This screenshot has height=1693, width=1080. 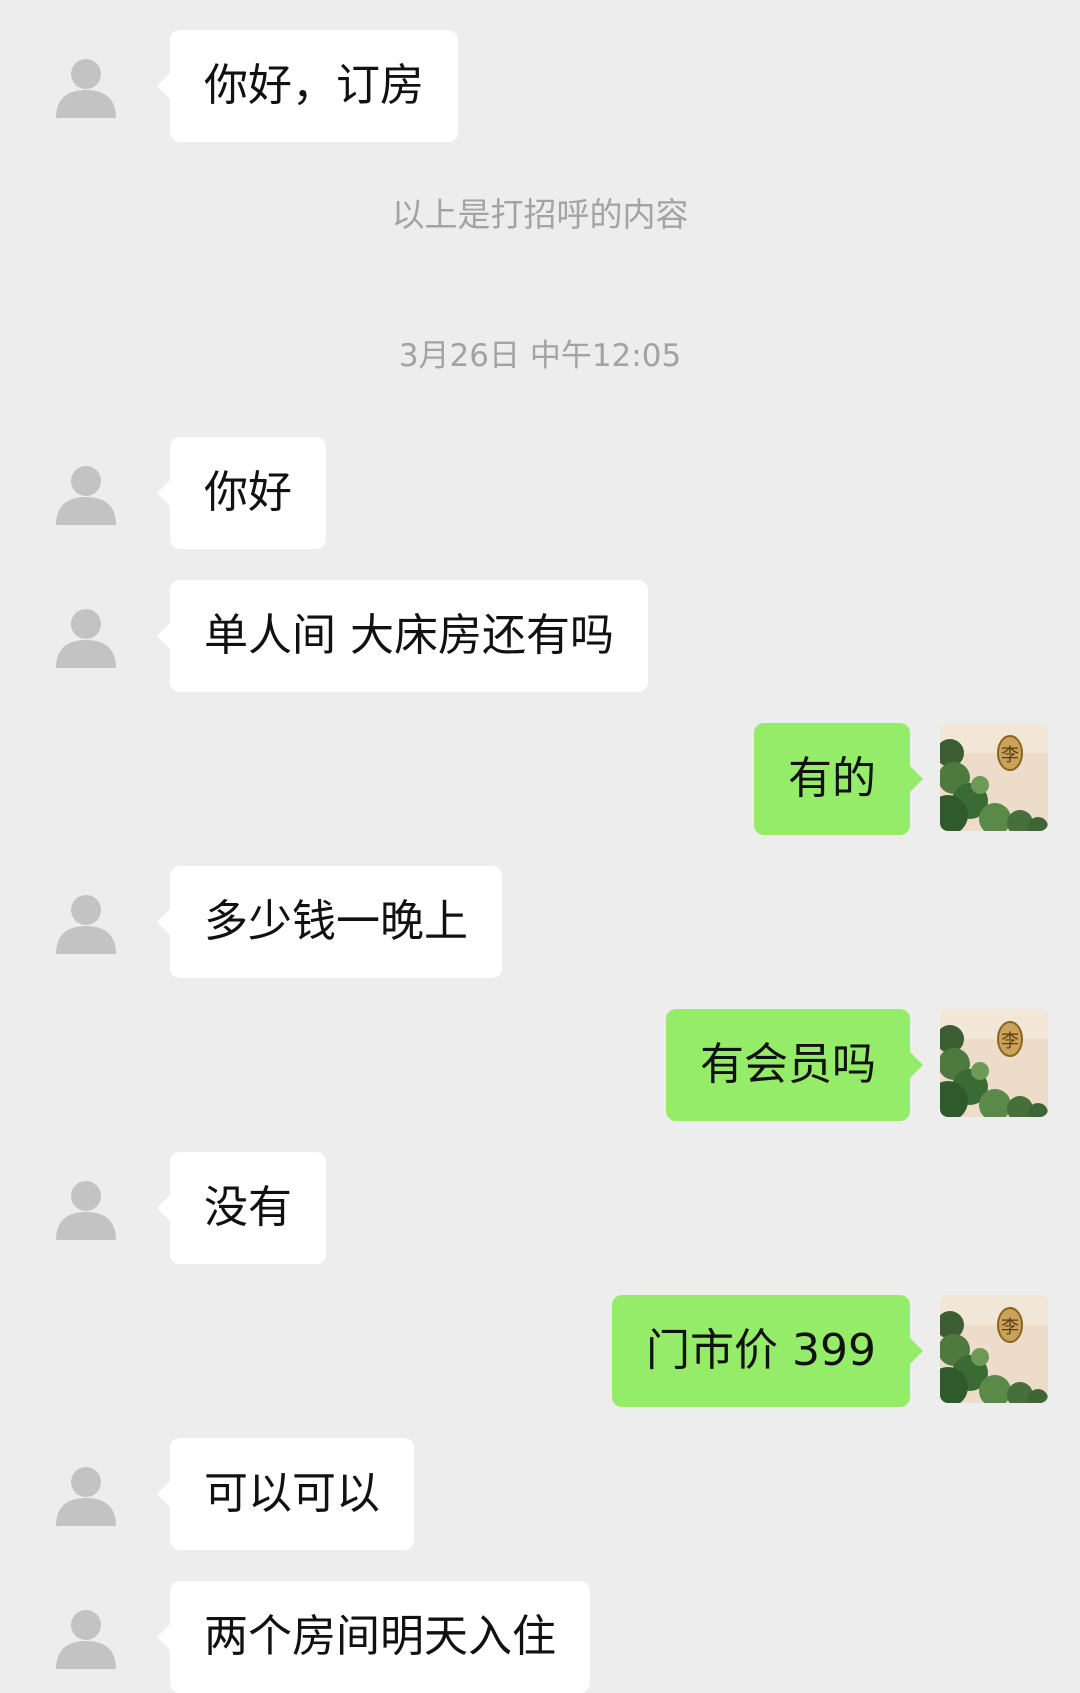 I want to click on message-row: 有的, so click(x=540, y=779).